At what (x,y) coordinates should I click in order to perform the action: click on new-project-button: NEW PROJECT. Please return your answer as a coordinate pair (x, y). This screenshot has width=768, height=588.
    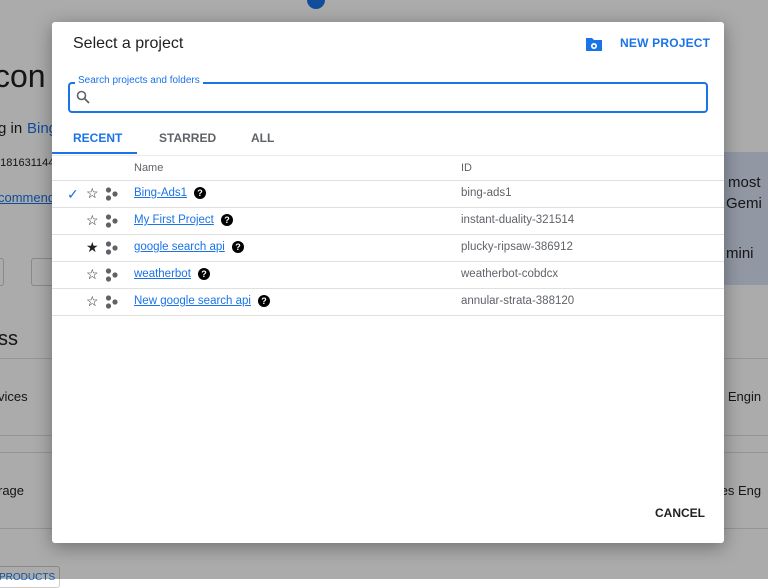
    Looking at the image, I should click on (665, 43).